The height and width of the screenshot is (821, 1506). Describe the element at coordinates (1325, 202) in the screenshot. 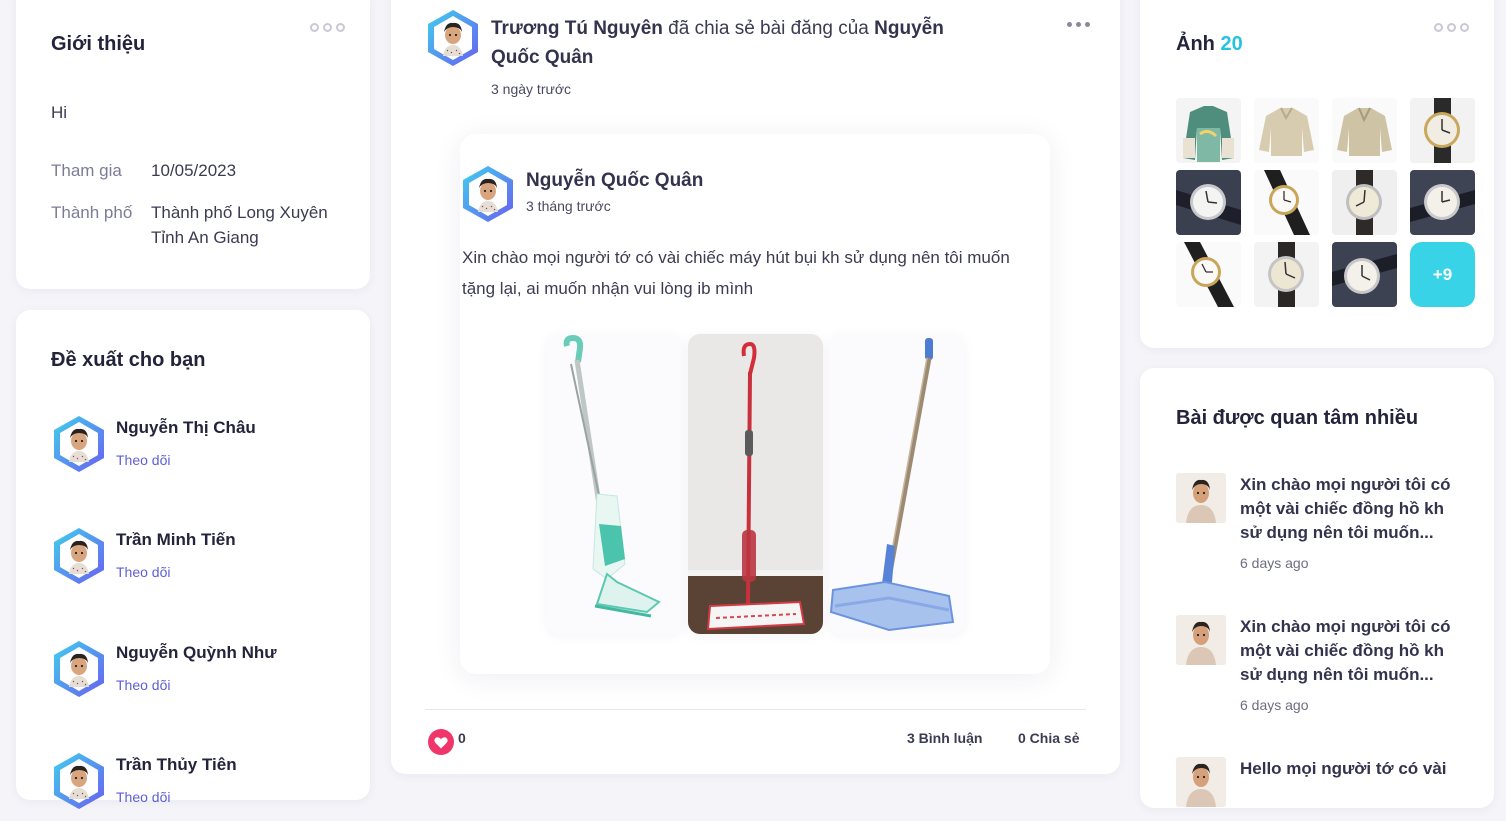

I see `photo-grid: +9` at that location.